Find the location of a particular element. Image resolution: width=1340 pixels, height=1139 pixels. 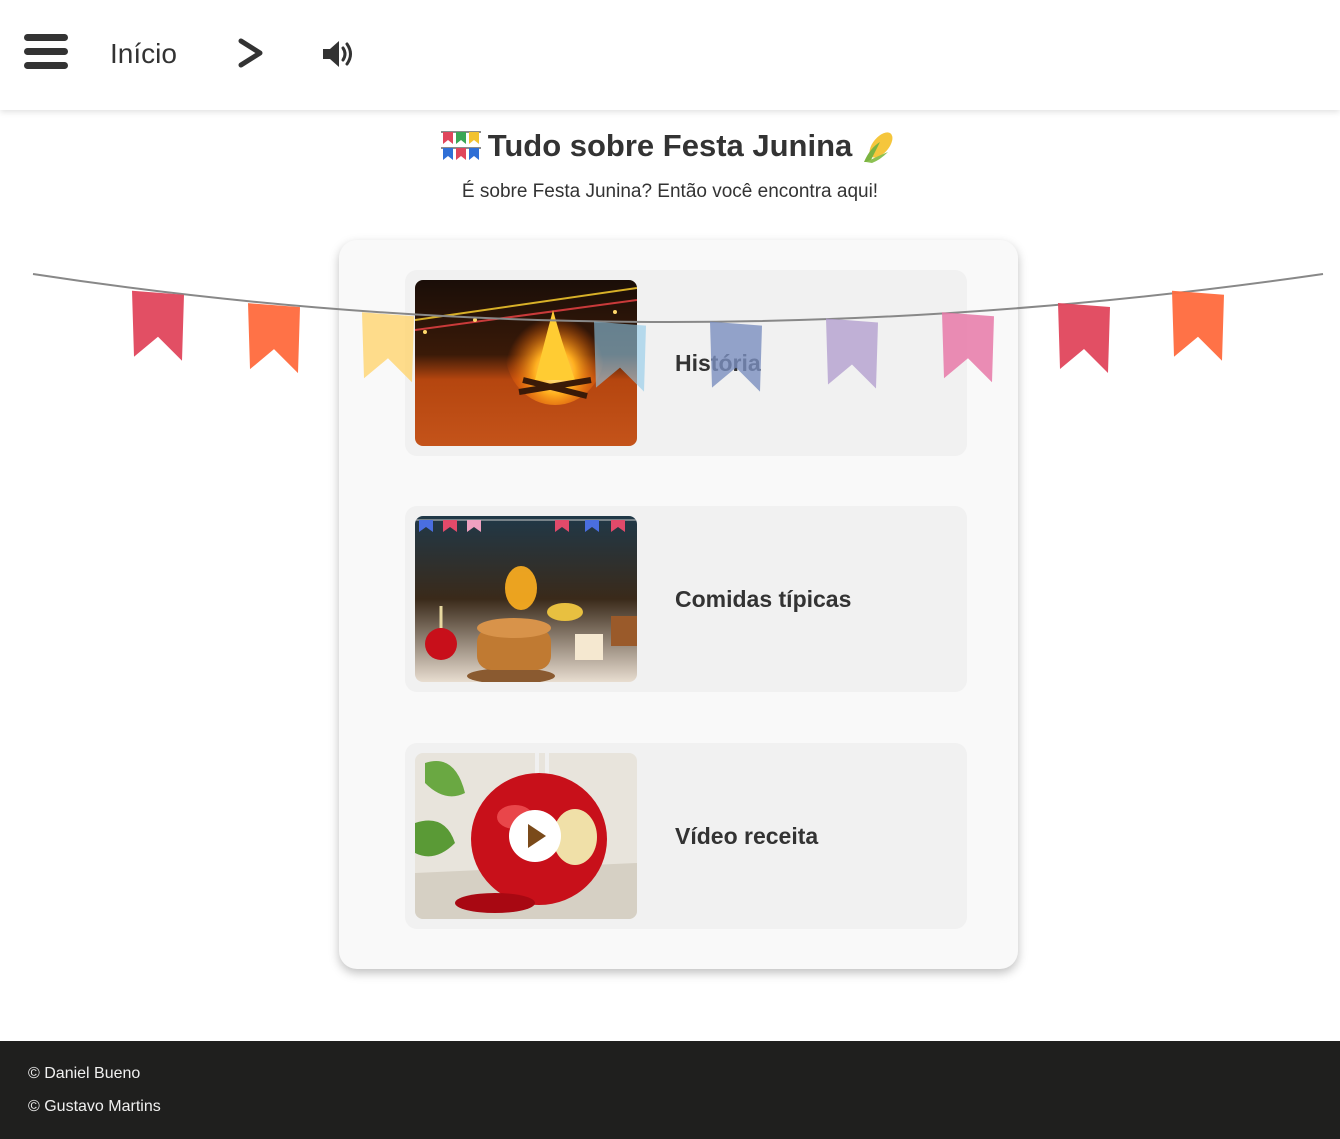

topic-item-video-receita: Vídeo receita is located at coordinates (686, 836).